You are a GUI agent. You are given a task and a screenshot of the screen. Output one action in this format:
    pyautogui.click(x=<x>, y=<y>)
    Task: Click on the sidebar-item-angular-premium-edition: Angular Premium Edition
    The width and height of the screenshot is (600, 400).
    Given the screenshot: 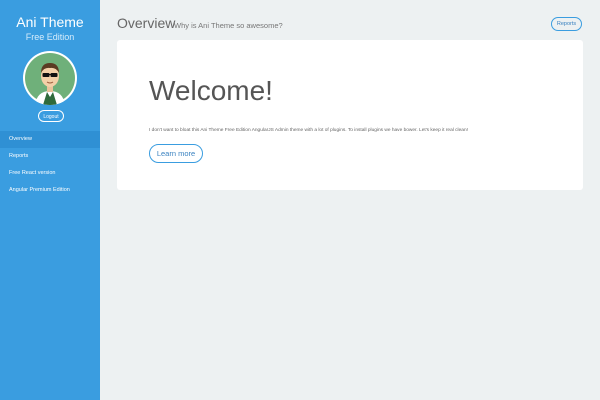 What is the action you would take?
    pyautogui.click(x=50, y=190)
    